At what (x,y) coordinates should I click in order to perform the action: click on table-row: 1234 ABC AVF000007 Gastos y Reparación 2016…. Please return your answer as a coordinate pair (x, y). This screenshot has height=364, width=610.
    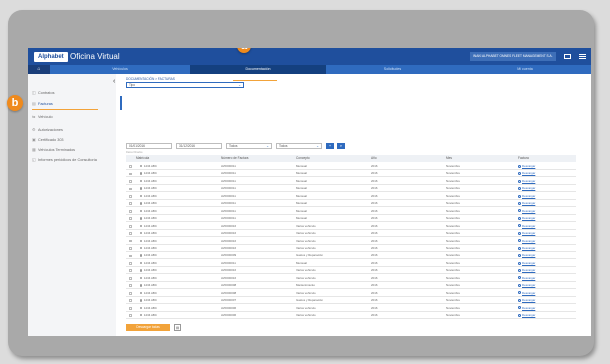
    Looking at the image, I should click on (351, 301).